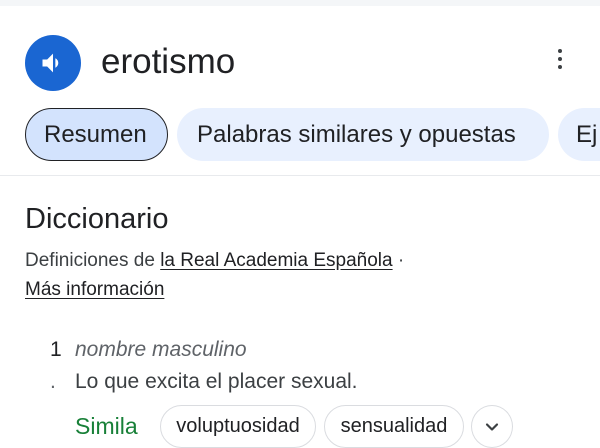 This screenshot has height=448, width=600. What do you see at coordinates (168, 61) in the screenshot?
I see `entry-word: erotismo` at bounding box center [168, 61].